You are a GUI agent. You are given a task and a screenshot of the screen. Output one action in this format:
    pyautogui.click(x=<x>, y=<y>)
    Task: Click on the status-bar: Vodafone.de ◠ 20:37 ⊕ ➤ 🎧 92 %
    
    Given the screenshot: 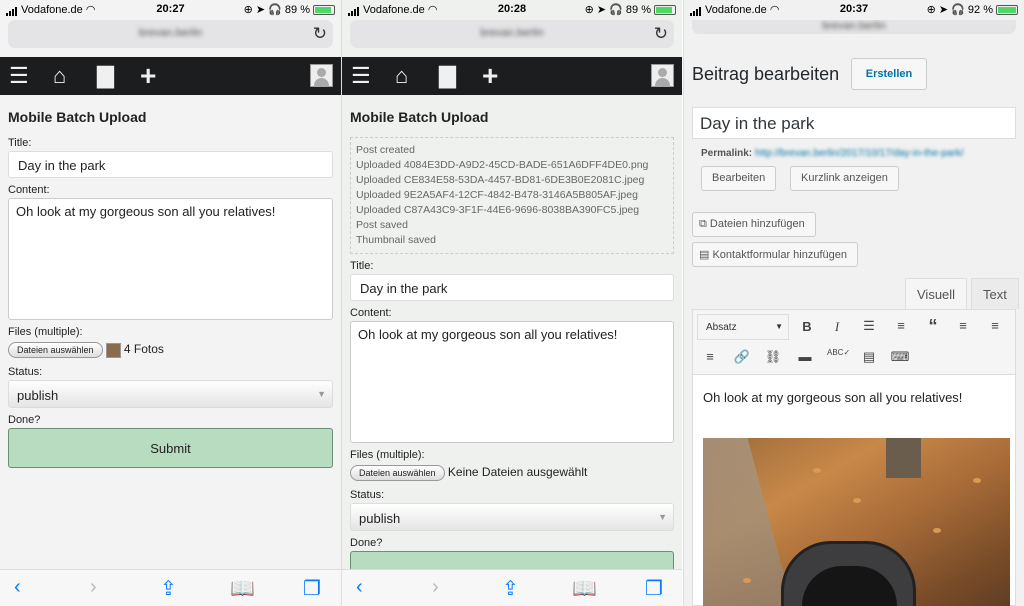 What is the action you would take?
    pyautogui.click(x=854, y=9)
    